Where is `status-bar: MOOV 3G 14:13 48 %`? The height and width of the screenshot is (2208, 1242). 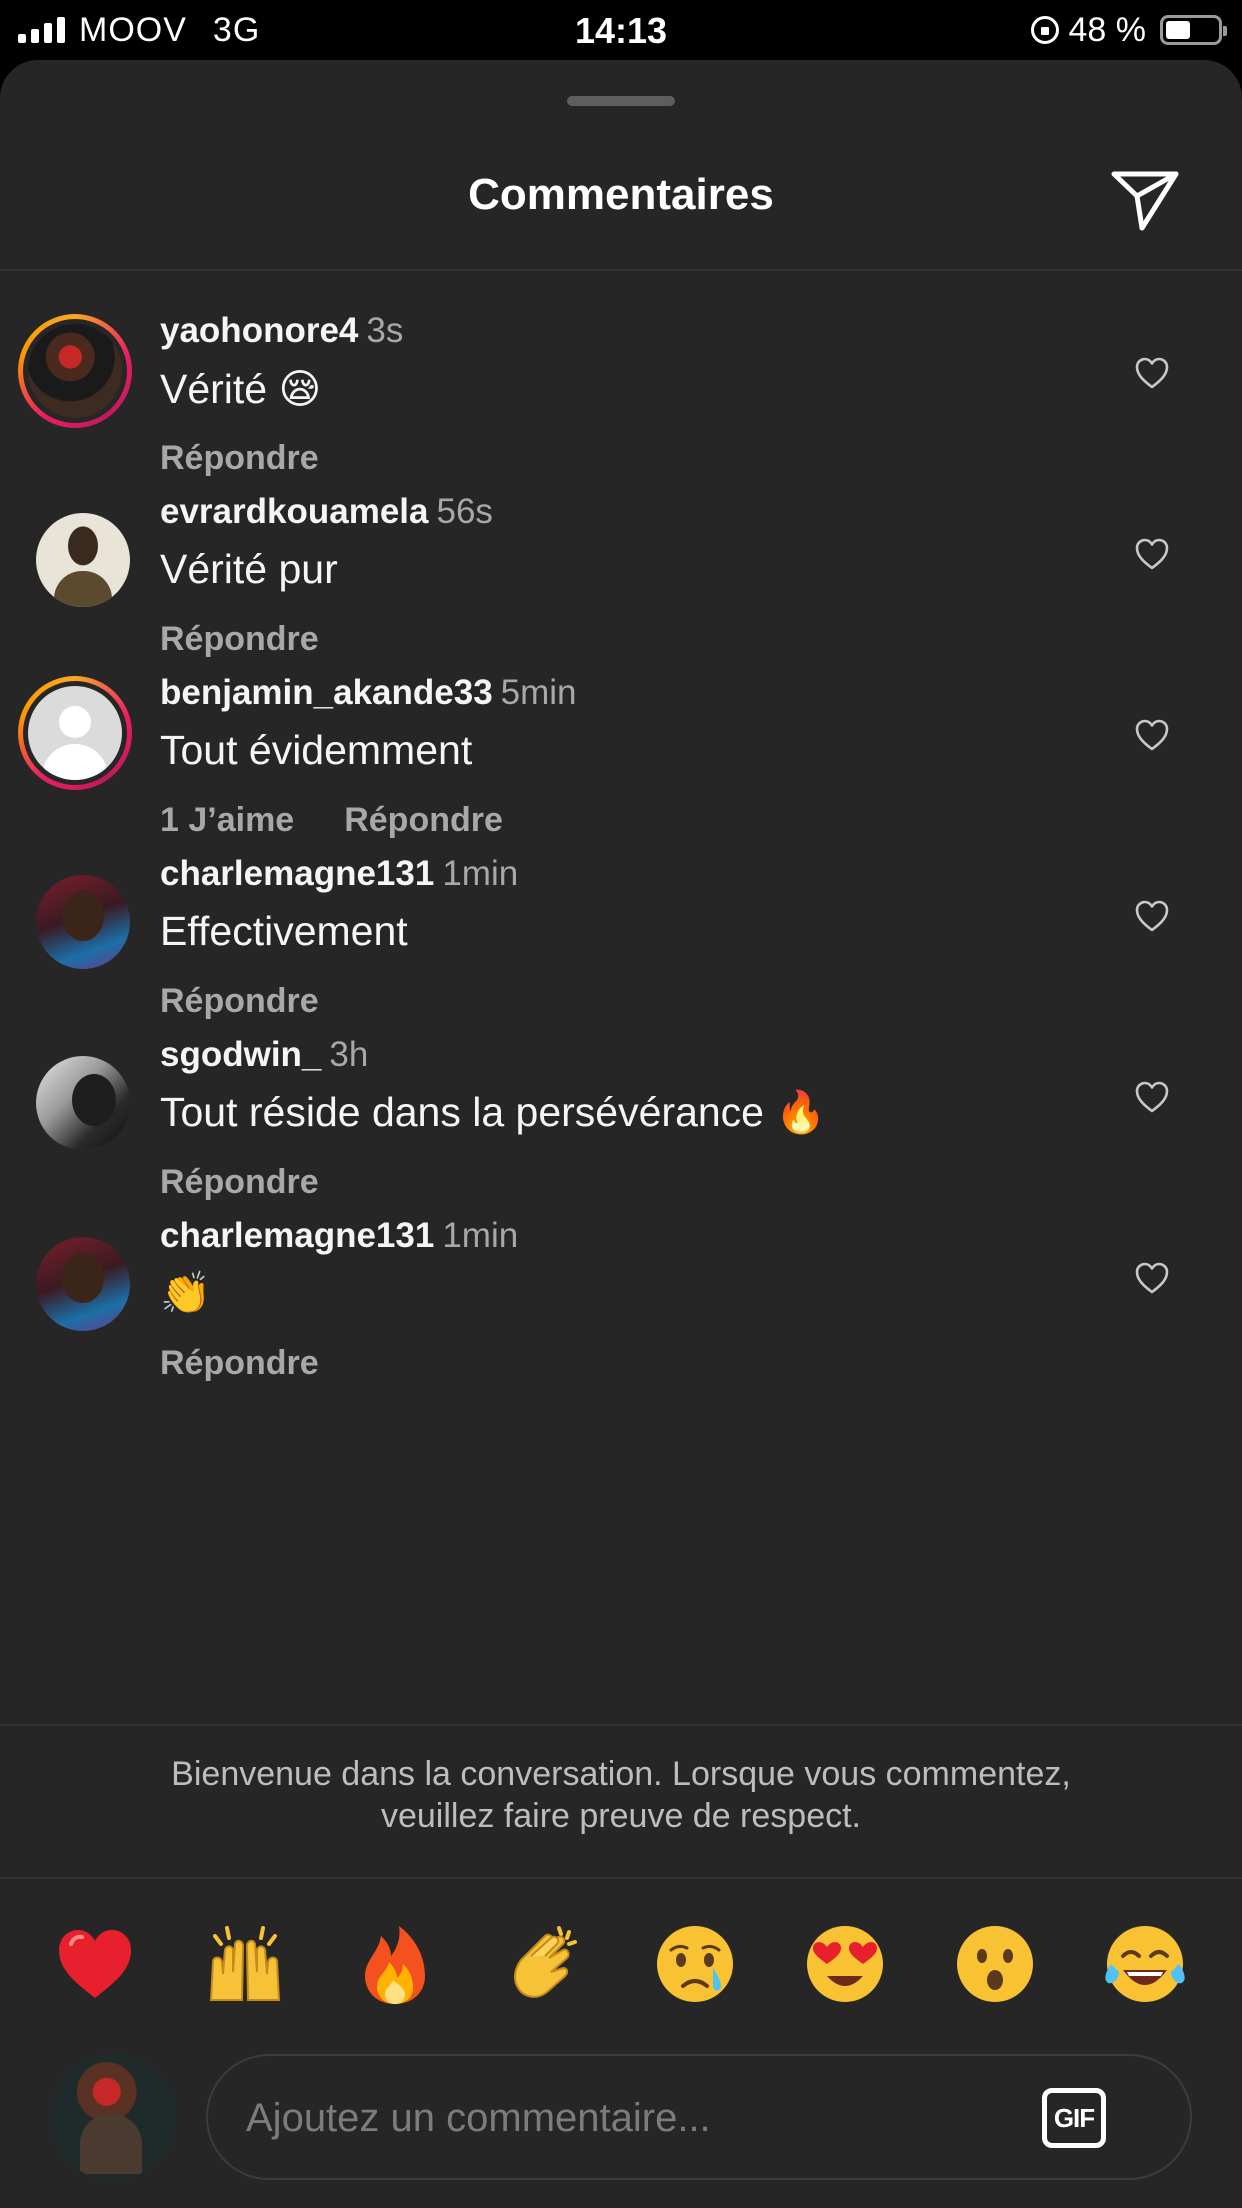 status-bar: MOOV 3G 14:13 48 % is located at coordinates (621, 30).